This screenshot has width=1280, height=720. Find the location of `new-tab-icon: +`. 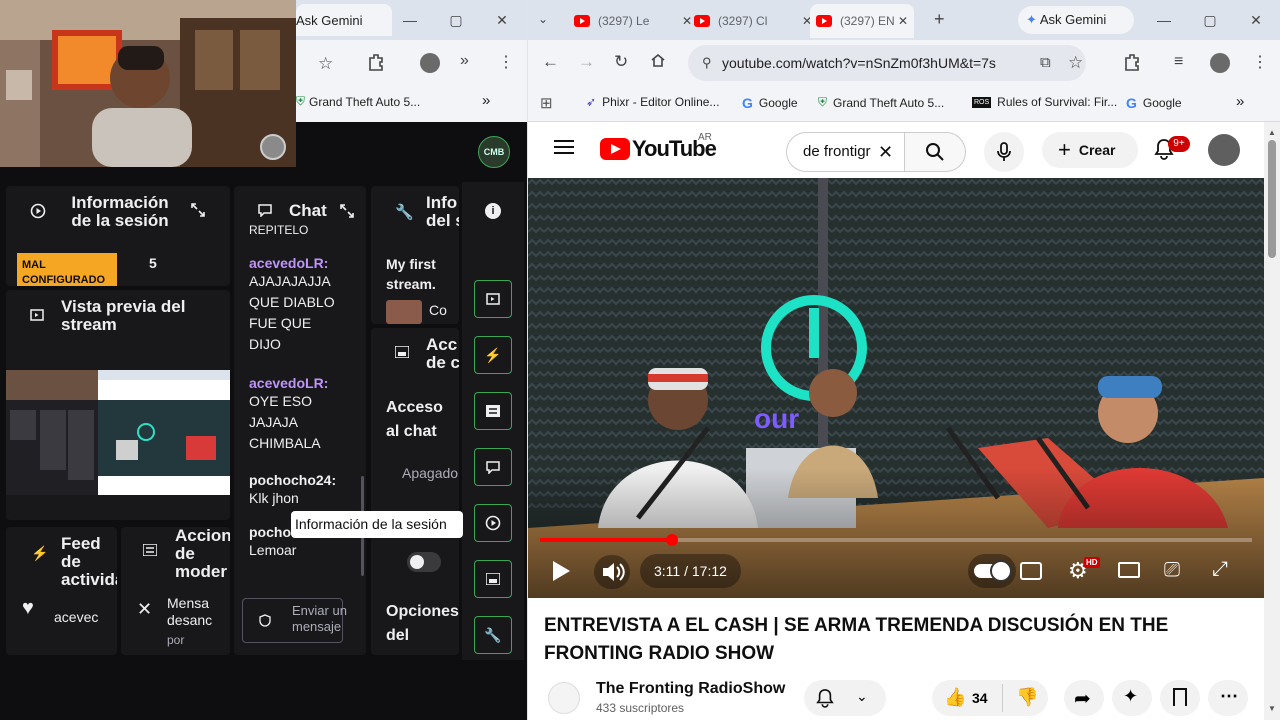

new-tab-icon: + is located at coordinates (939, 19).